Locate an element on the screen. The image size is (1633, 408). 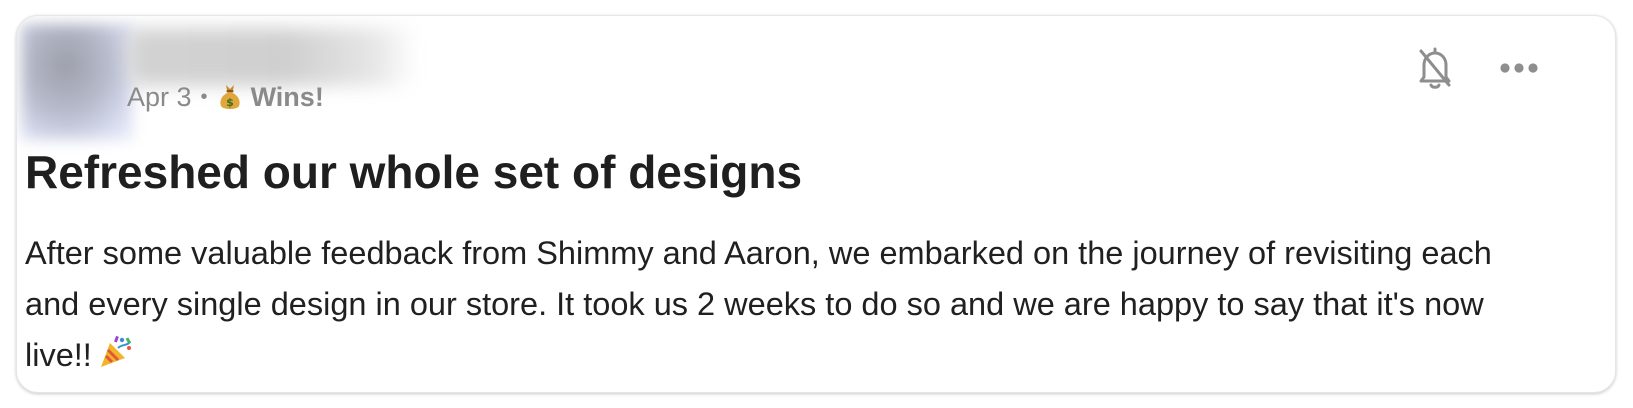
bell-off-icon is located at coordinates (1435, 70).